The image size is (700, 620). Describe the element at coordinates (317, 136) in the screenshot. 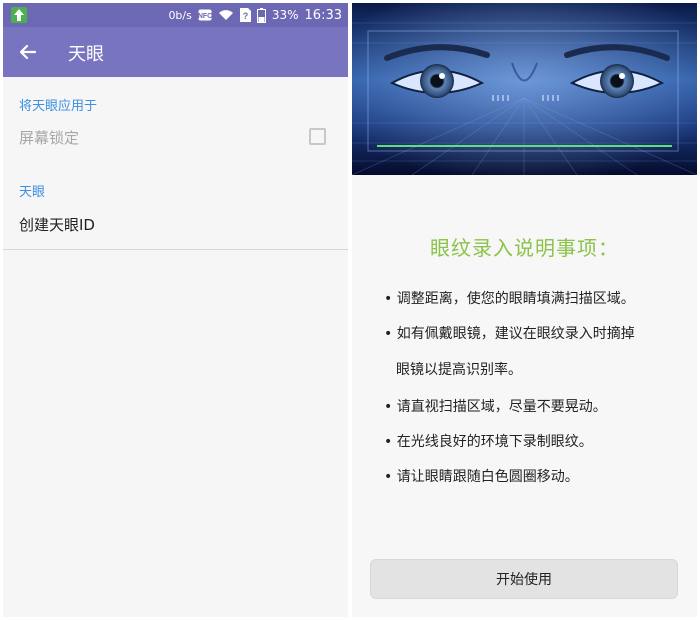

I see `screen-lock-checkbox` at that location.